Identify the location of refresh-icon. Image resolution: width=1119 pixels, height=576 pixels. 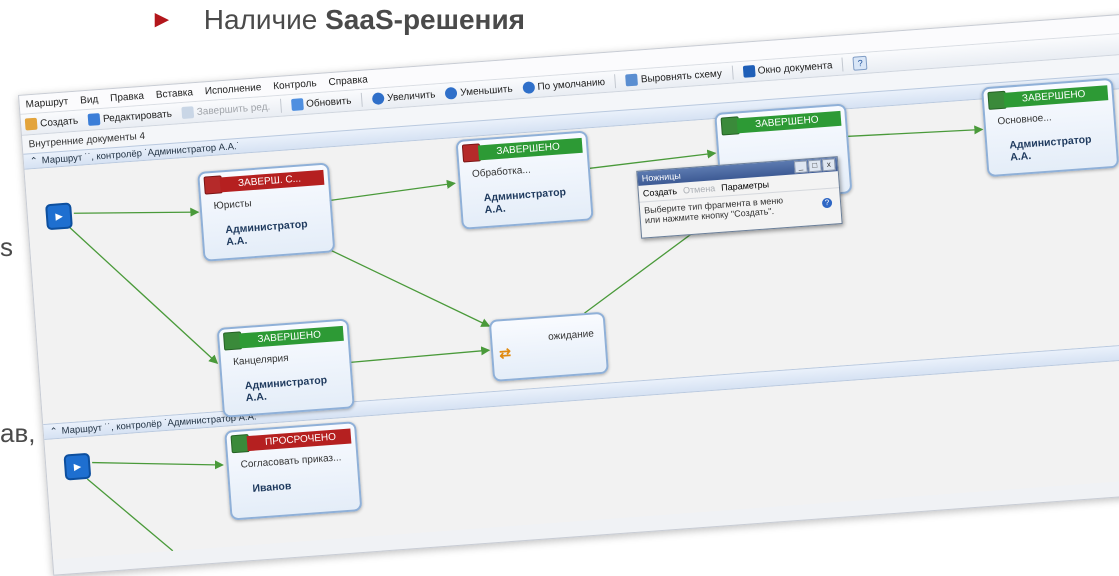
(297, 105).